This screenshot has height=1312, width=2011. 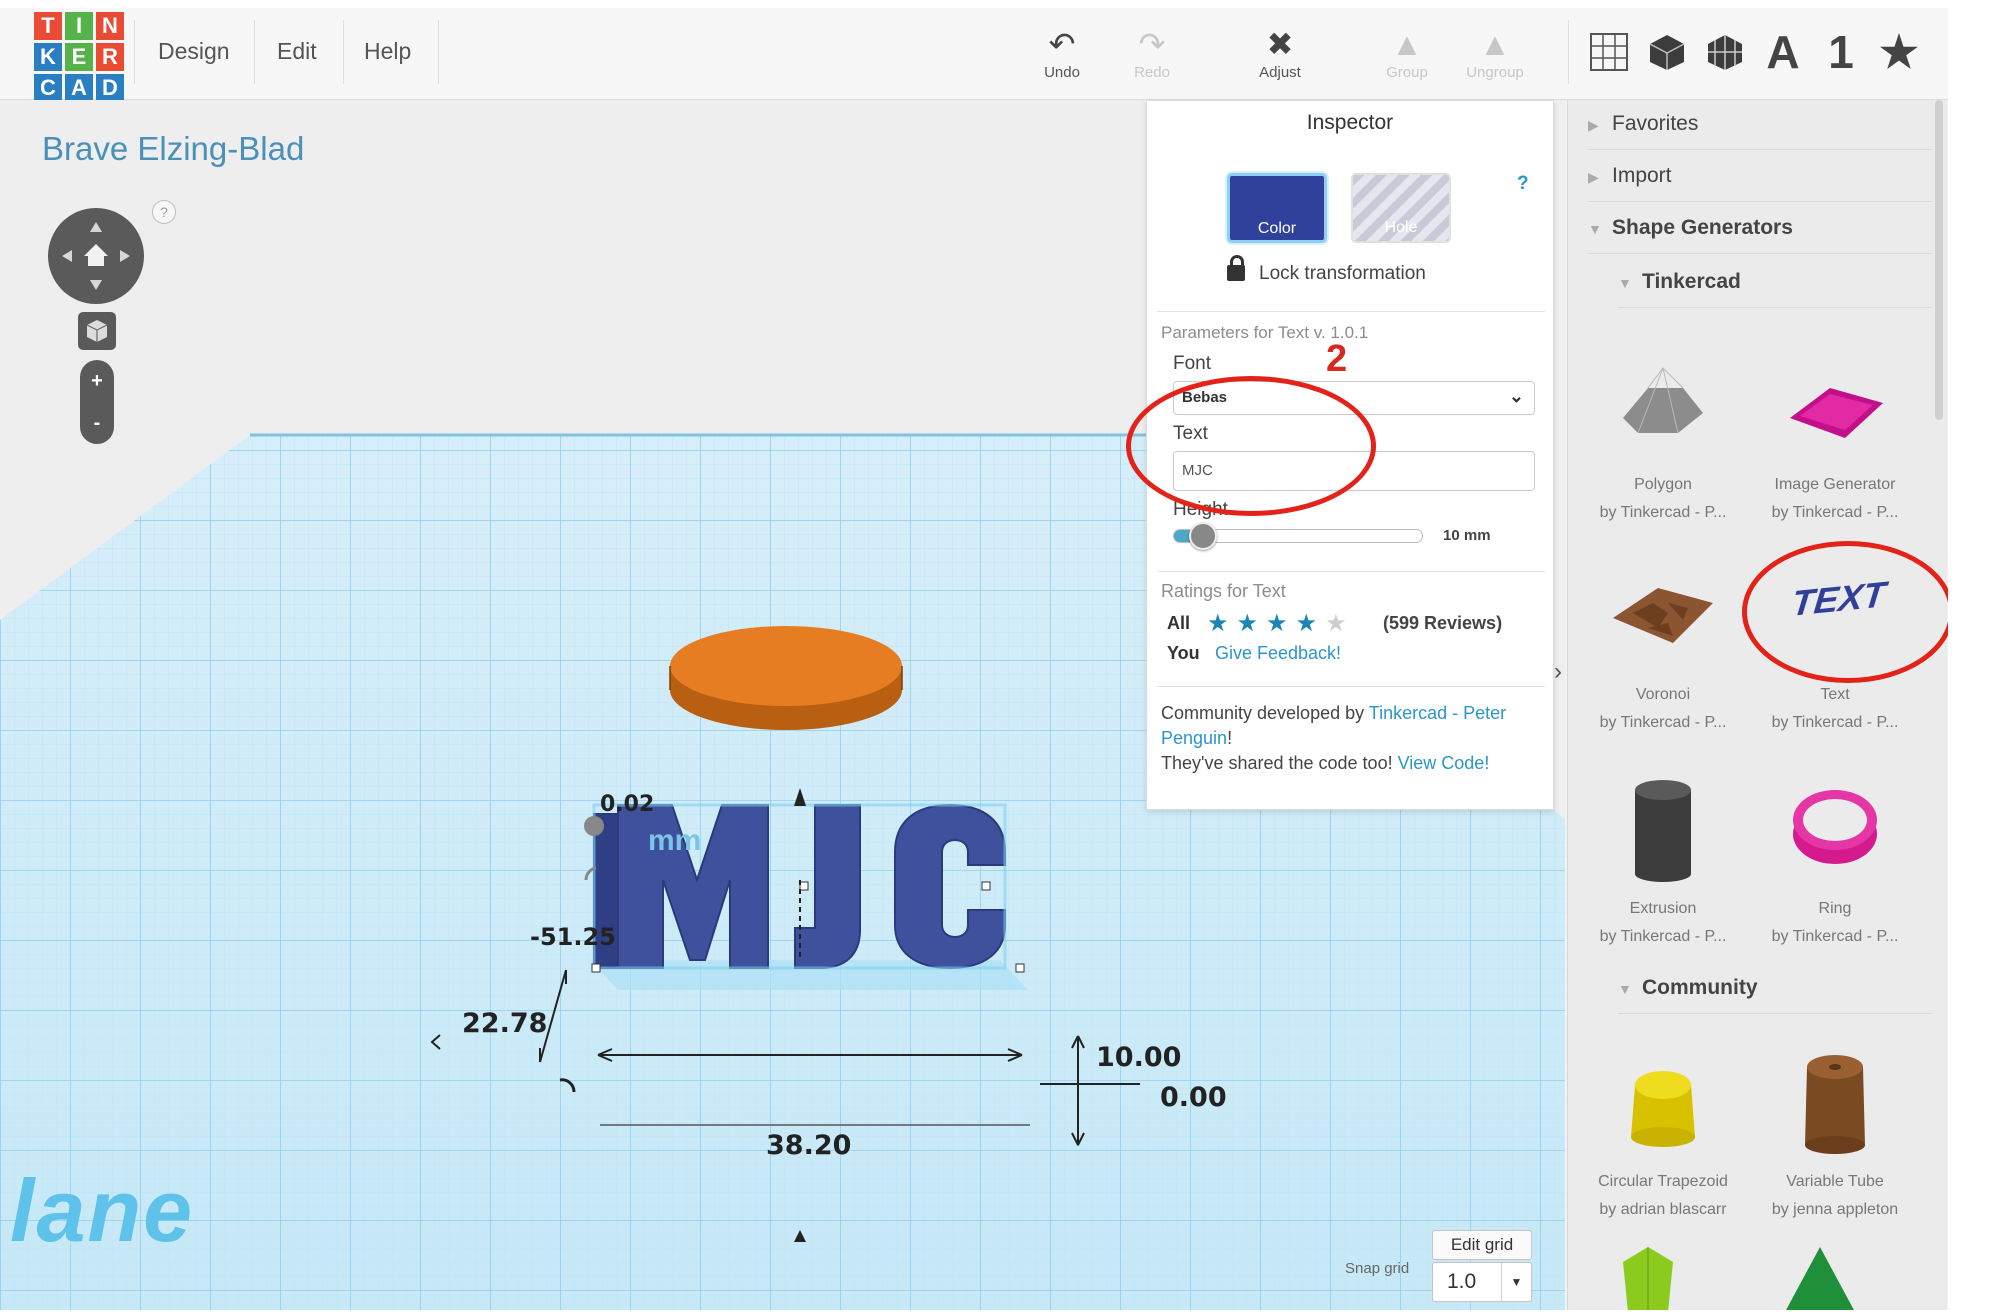 What do you see at coordinates (194, 51) in the screenshot?
I see `menu-design: Design` at bounding box center [194, 51].